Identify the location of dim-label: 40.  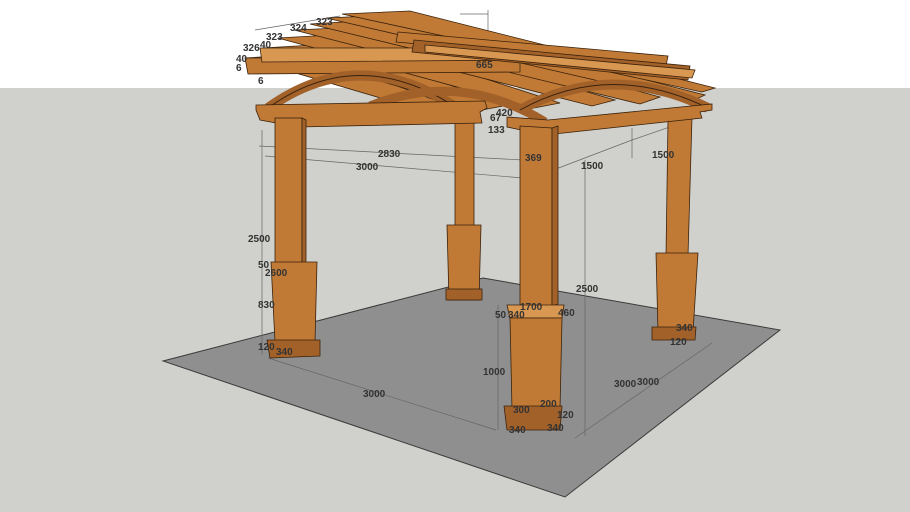
(266, 45).